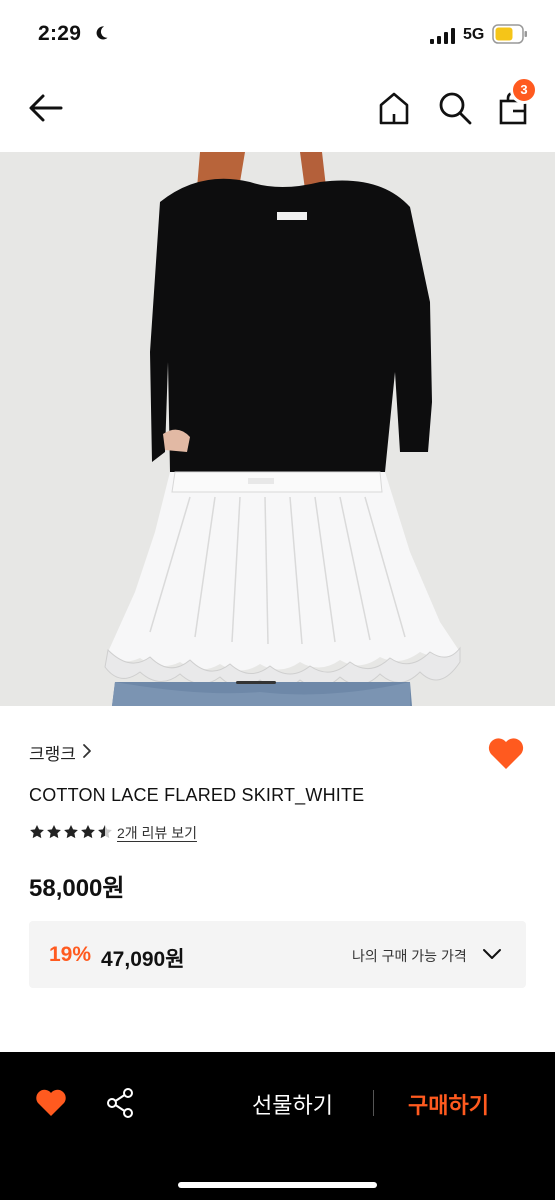 The width and height of the screenshot is (555, 1200). Describe the element at coordinates (77, 888) in the screenshot. I see `original-price: 58,000원` at that location.